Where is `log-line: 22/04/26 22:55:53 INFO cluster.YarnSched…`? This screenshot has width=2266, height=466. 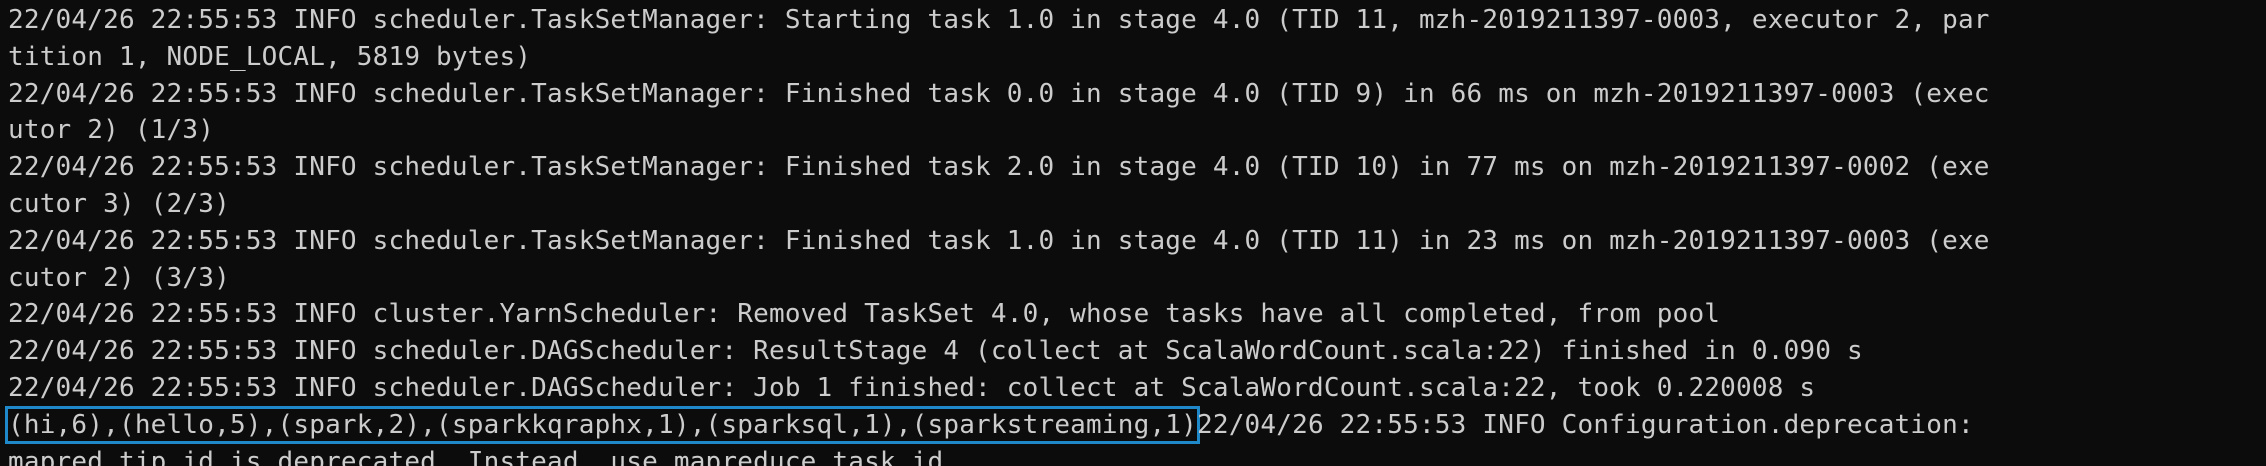 log-line: 22/04/26 22:55:53 INFO cluster.YarnSched… is located at coordinates (864, 314).